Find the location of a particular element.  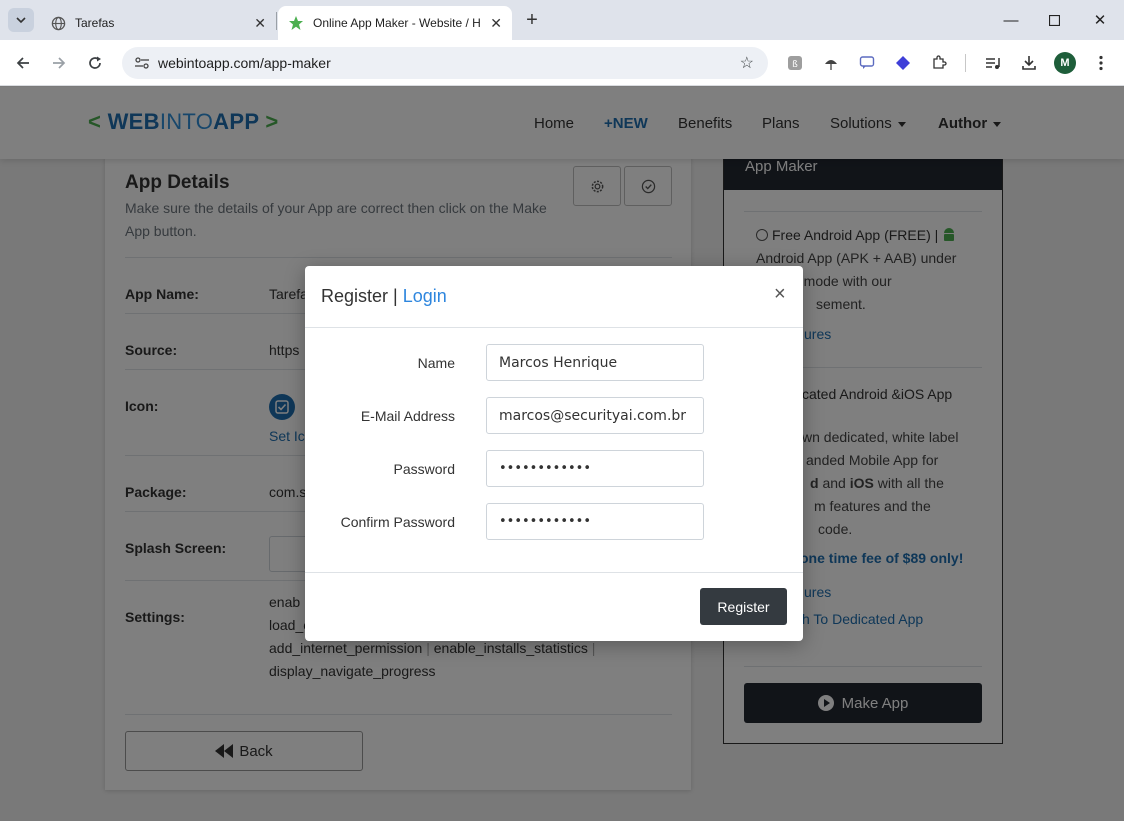

close-icon: × is located at coordinates (780, 294).